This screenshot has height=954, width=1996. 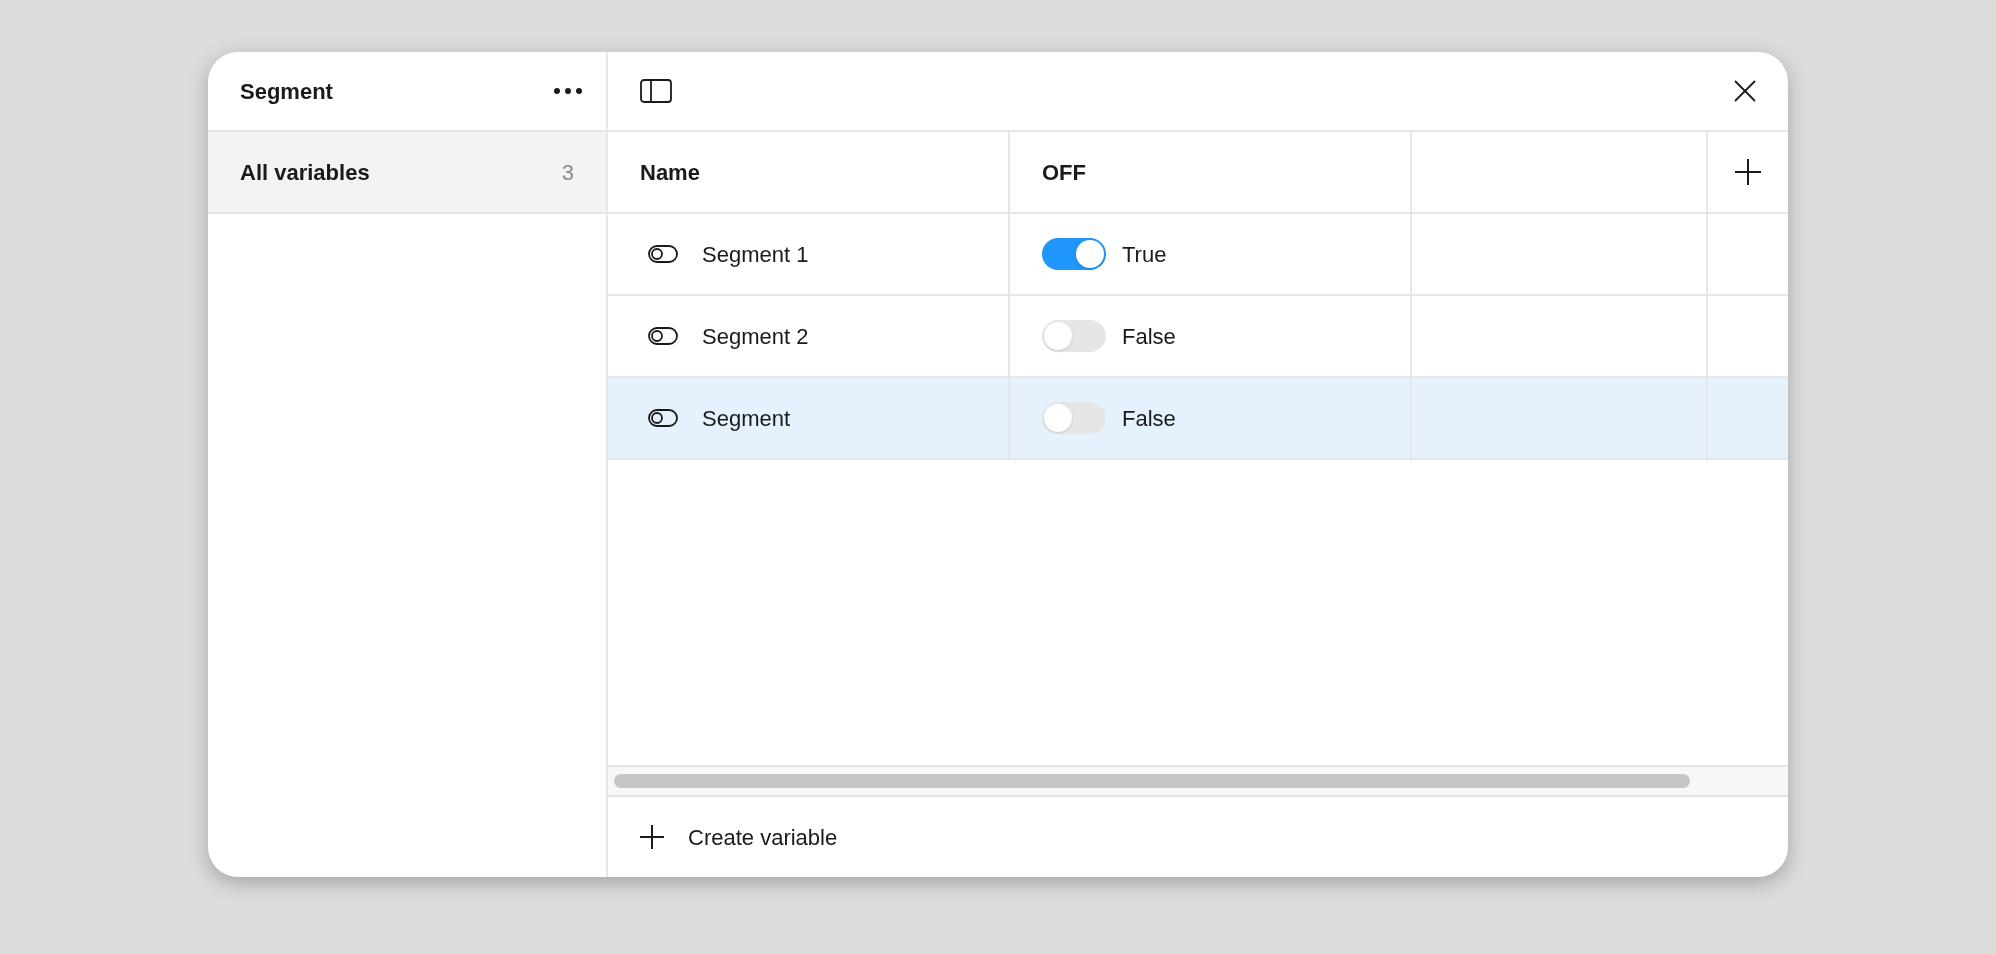 What do you see at coordinates (809, 172) in the screenshot?
I see `column-header: Name` at bounding box center [809, 172].